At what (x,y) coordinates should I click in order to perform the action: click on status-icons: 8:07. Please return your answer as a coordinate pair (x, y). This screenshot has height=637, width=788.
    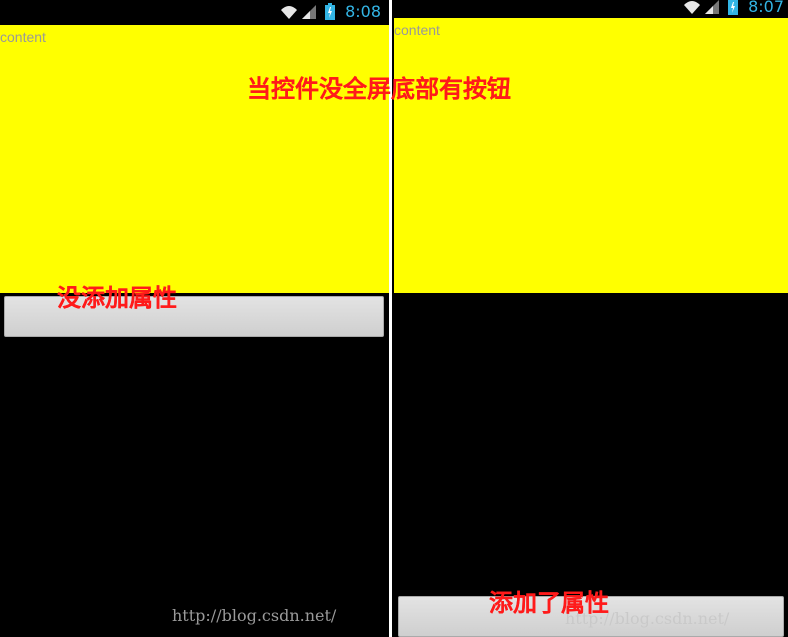
    Looking at the image, I should click on (733, 8).